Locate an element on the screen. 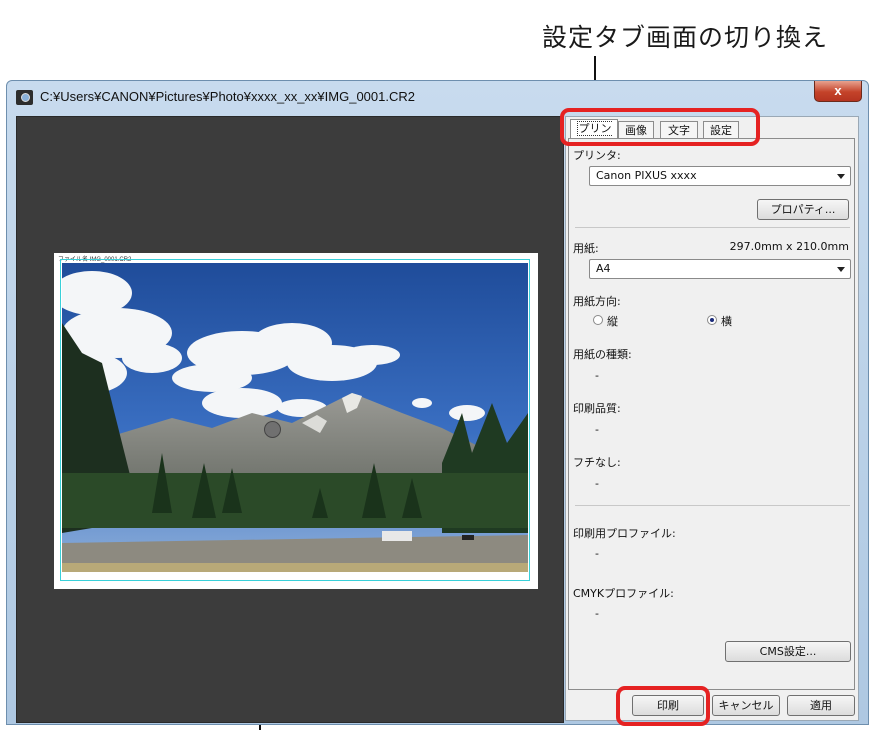  landscape-radio is located at coordinates (712, 320).